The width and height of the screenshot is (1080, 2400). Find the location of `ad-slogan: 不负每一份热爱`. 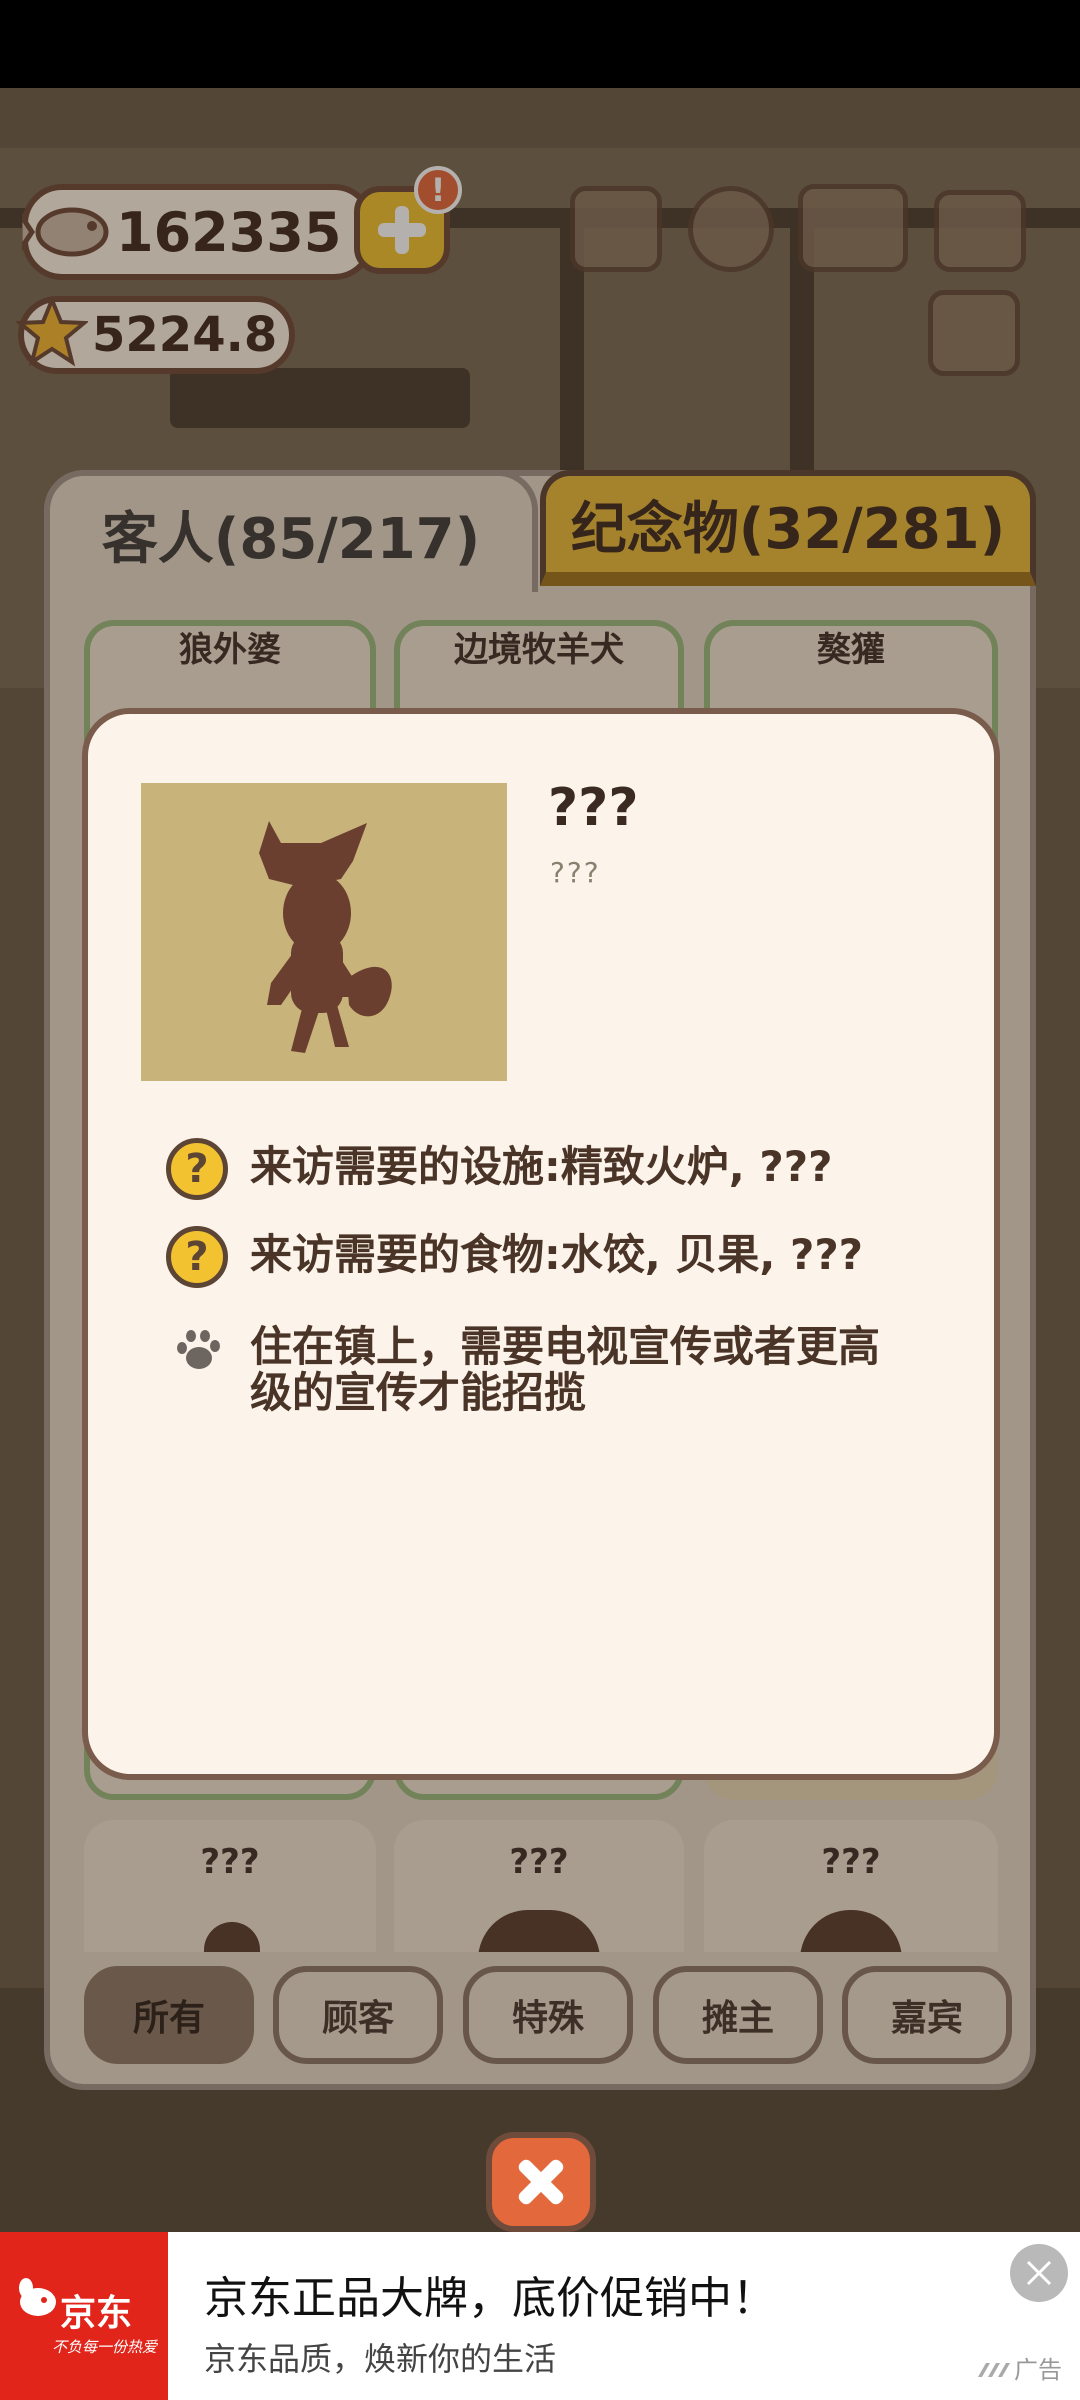

ad-slogan: 不负每一份热爱 is located at coordinates (105, 2347).